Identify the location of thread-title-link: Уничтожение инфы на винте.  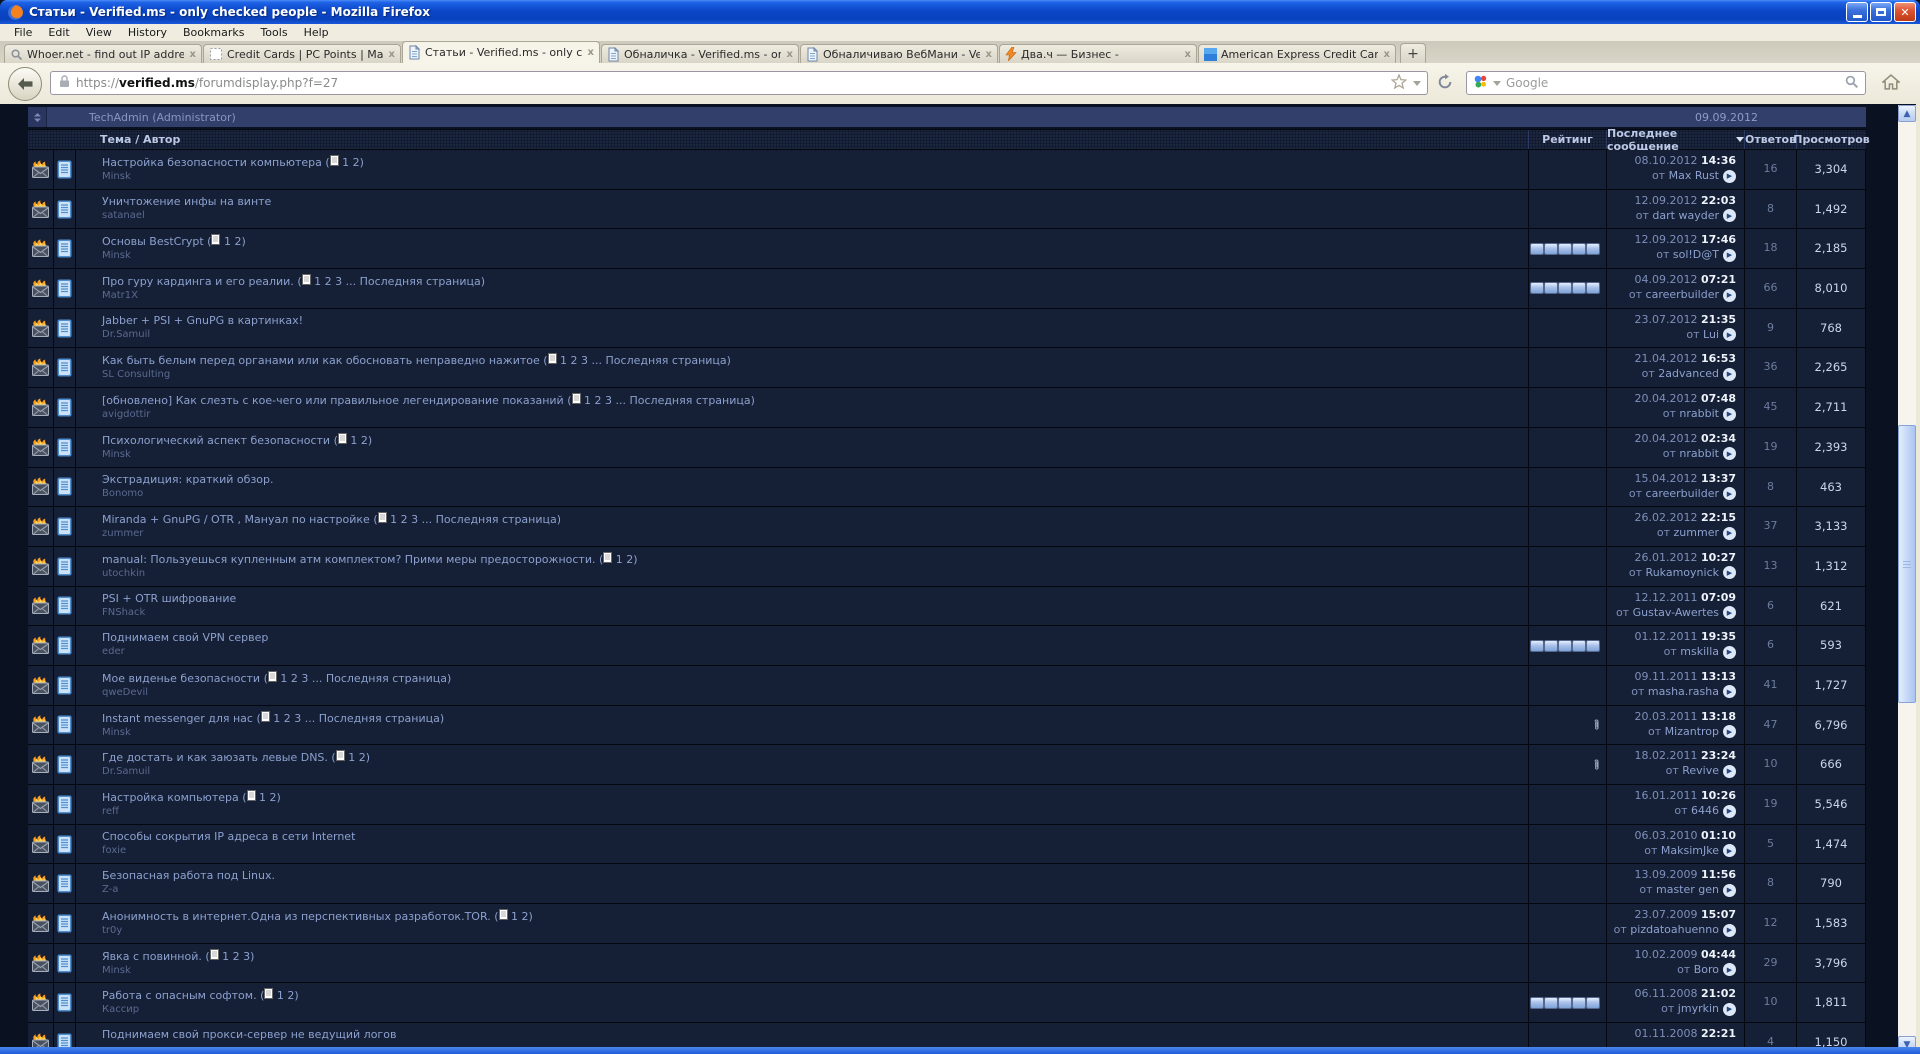
(186, 201).